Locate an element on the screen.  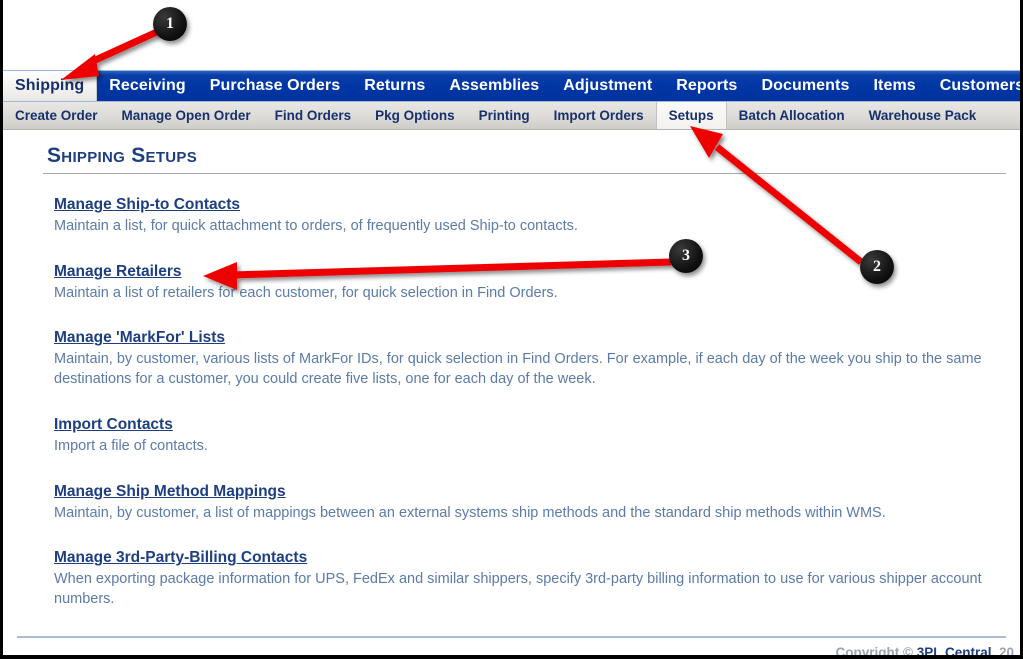
sub-nav-tab-label: Batch Allocation is located at coordinates (791, 115).